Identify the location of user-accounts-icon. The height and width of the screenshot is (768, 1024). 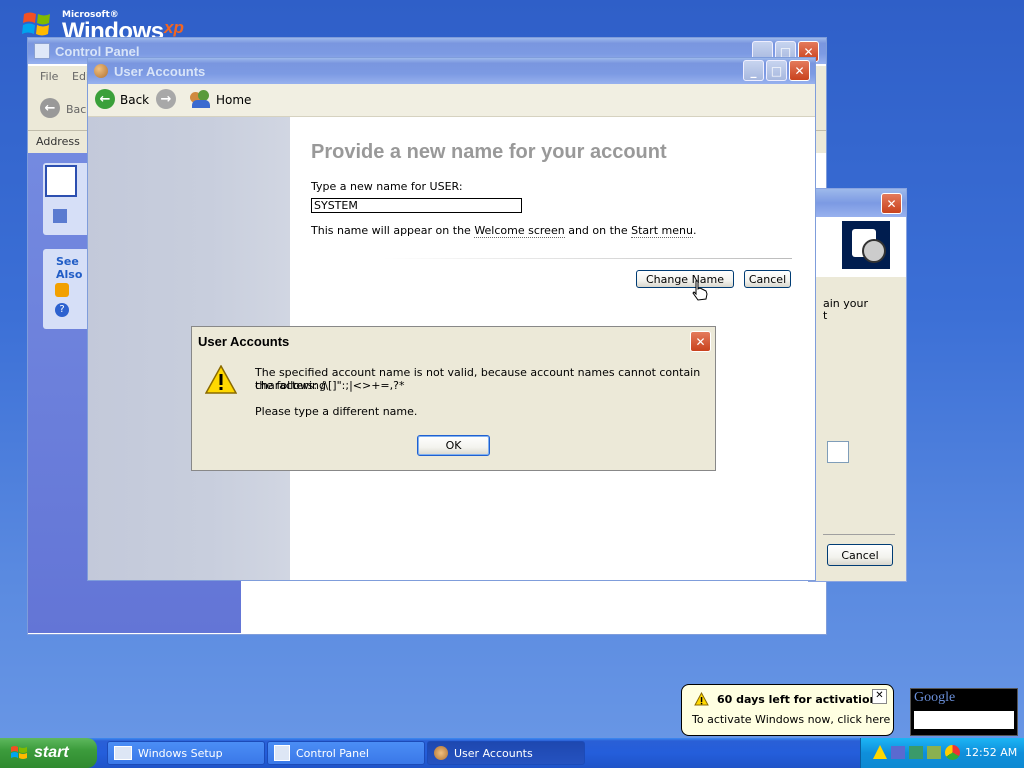
(101, 71).